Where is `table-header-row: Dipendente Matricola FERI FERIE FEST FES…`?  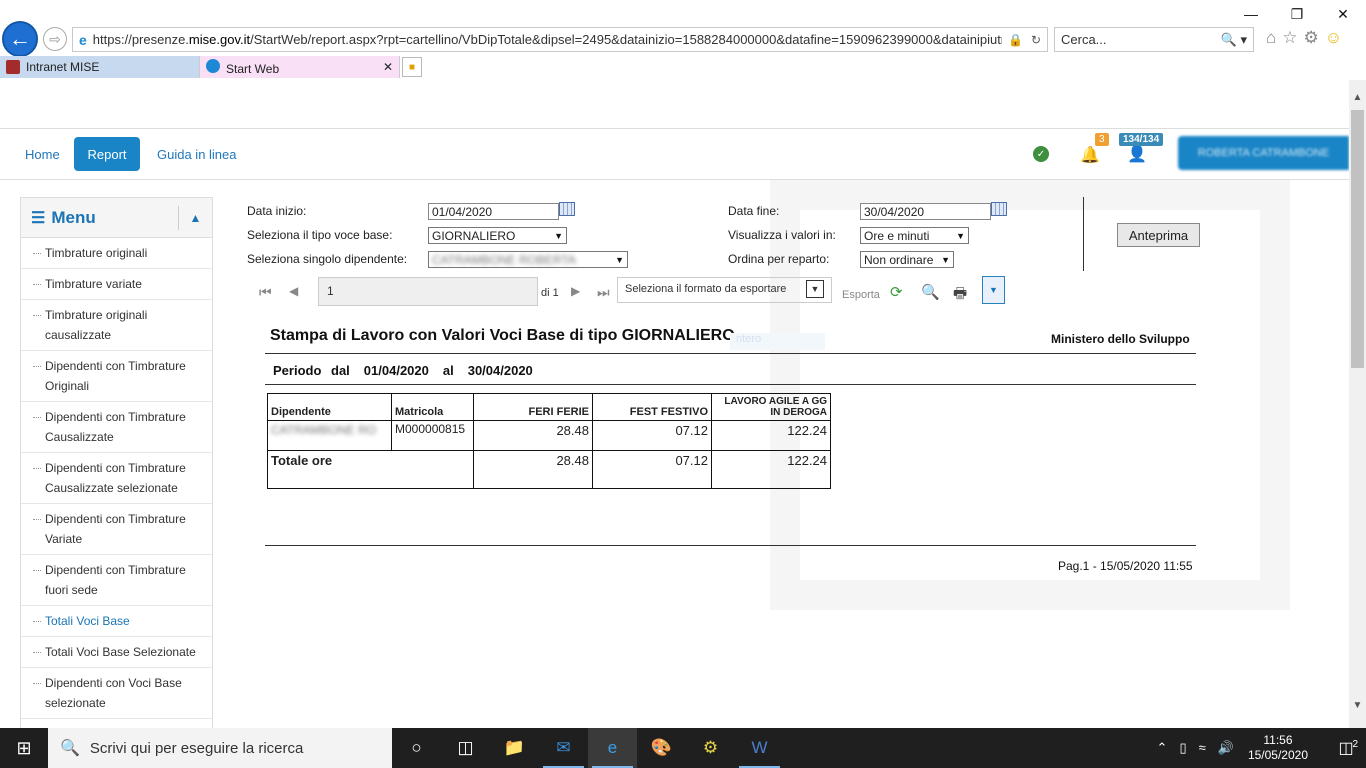 table-header-row: Dipendente Matricola FERI FERIE FEST FES… is located at coordinates (549, 407).